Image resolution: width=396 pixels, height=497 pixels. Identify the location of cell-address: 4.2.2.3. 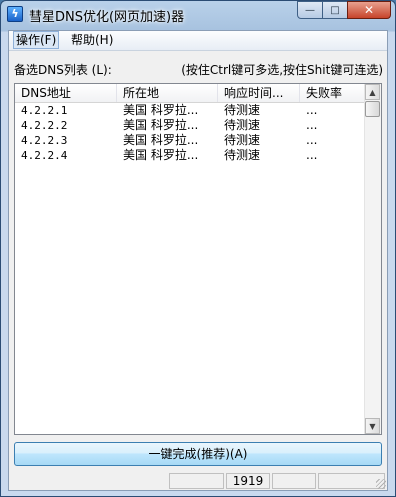
(44, 140).